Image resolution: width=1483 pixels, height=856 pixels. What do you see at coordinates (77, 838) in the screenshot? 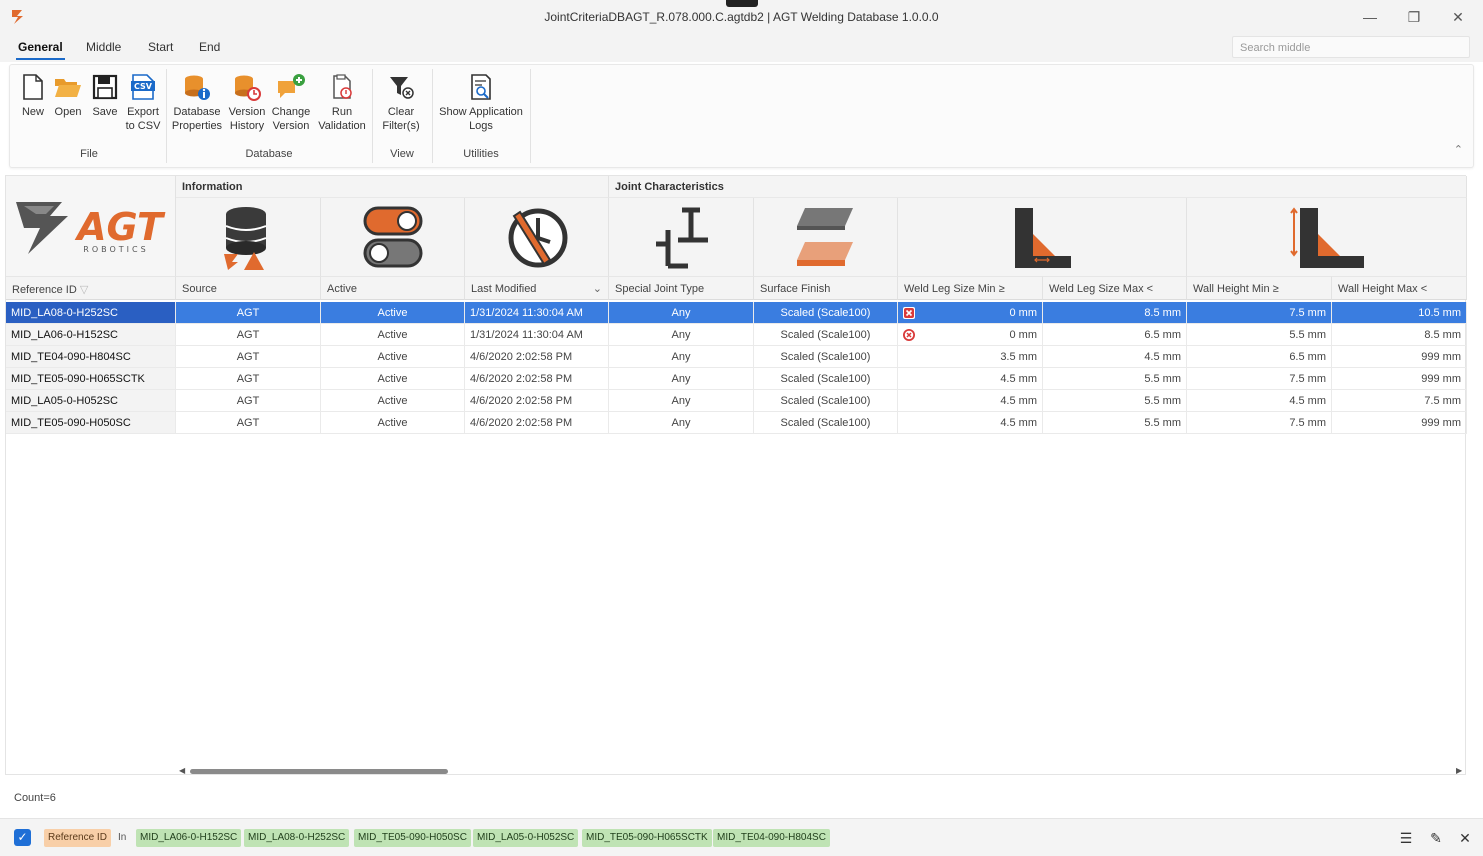
I see `filter-field-chip: Reference ID` at bounding box center [77, 838].